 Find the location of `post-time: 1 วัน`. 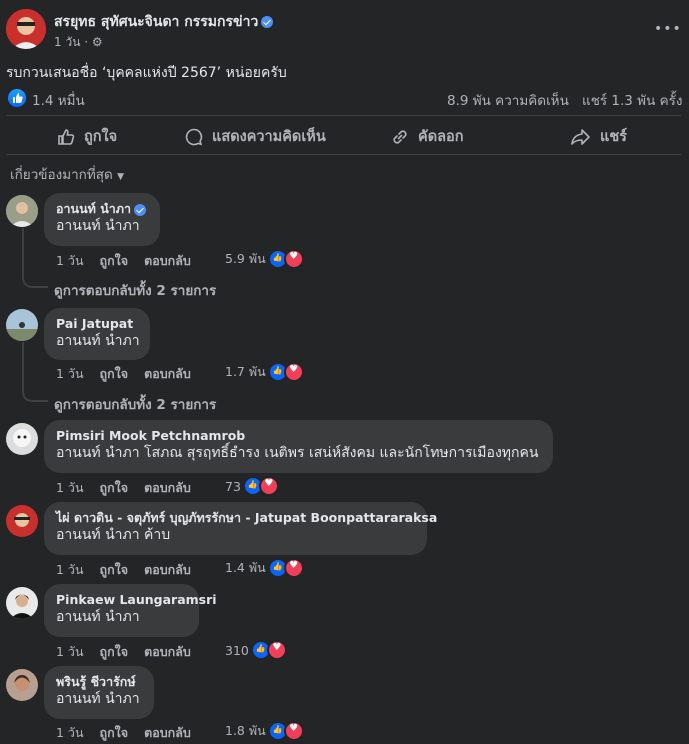

post-time: 1 วัน is located at coordinates (67, 42).